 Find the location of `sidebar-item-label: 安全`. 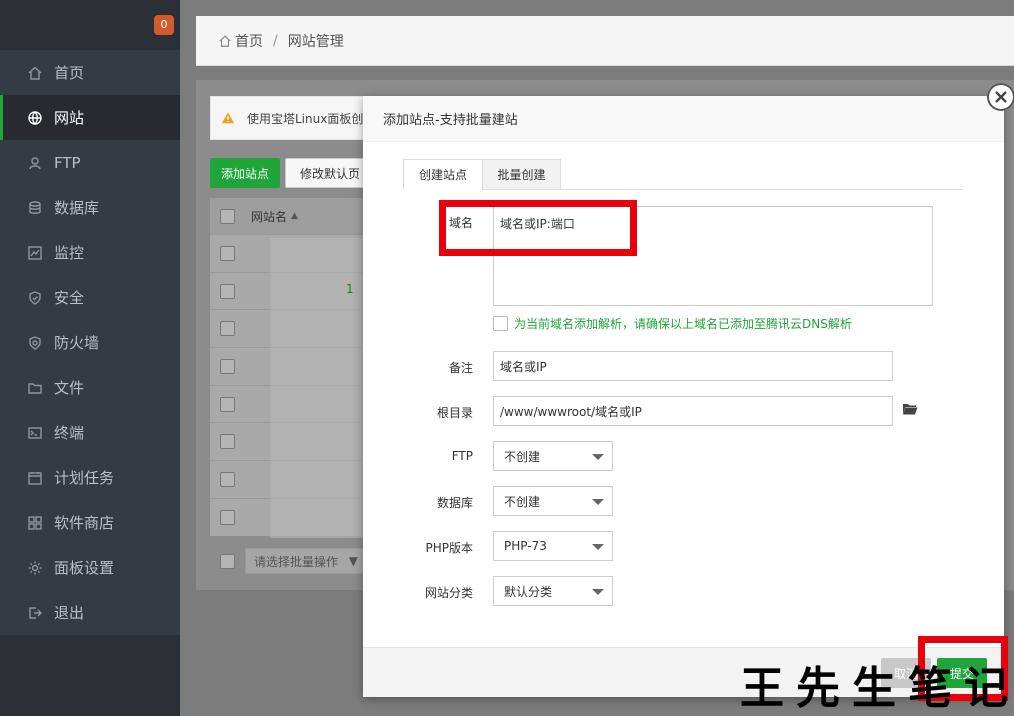

sidebar-item-label: 安全 is located at coordinates (69, 298).